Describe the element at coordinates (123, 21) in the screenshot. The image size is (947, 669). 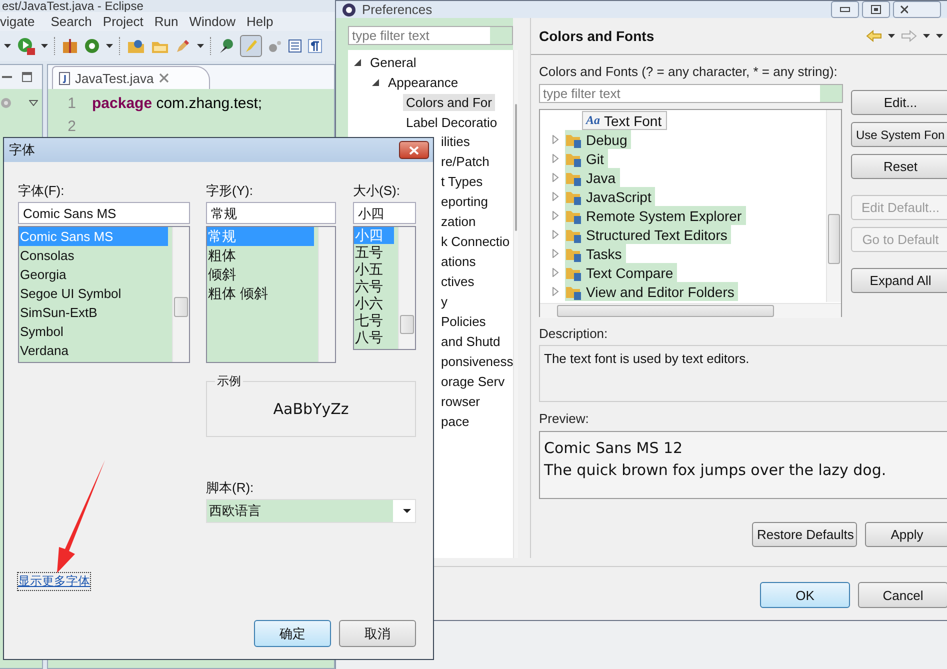
I see `menu-item: Project` at that location.